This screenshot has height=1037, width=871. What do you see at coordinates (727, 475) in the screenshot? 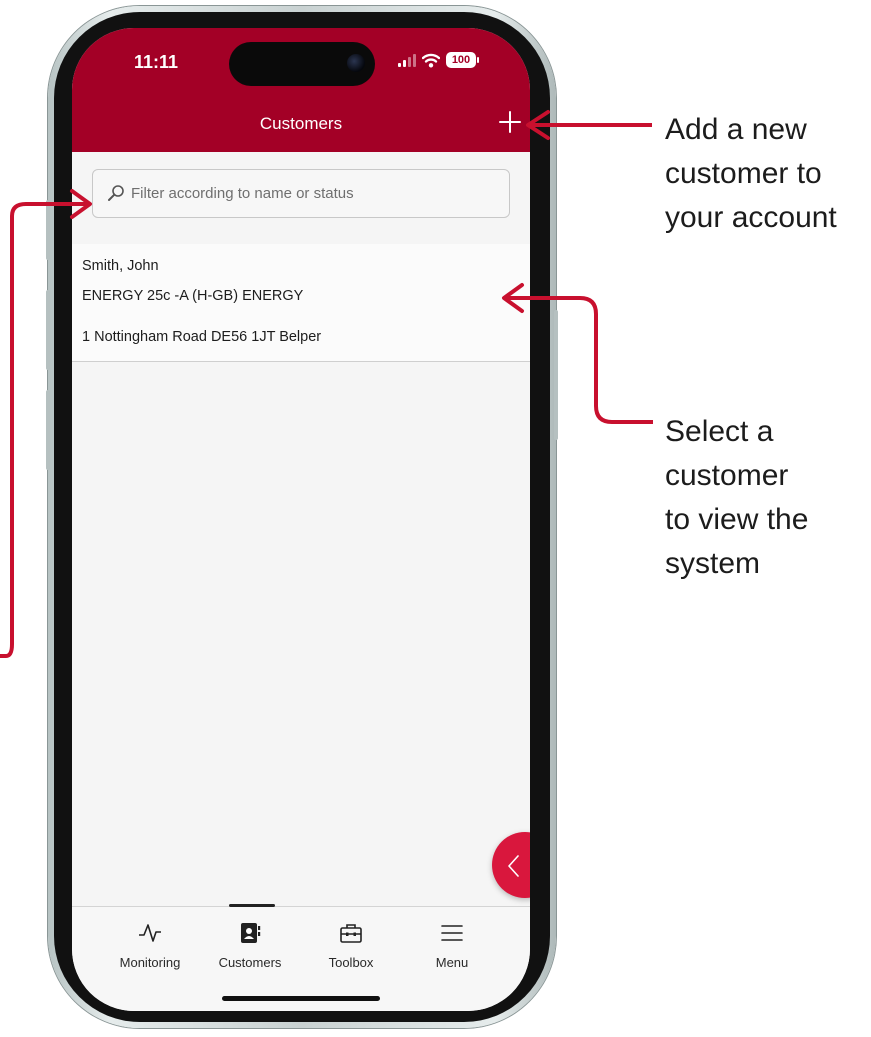
I see `annotation-line: customer` at bounding box center [727, 475].